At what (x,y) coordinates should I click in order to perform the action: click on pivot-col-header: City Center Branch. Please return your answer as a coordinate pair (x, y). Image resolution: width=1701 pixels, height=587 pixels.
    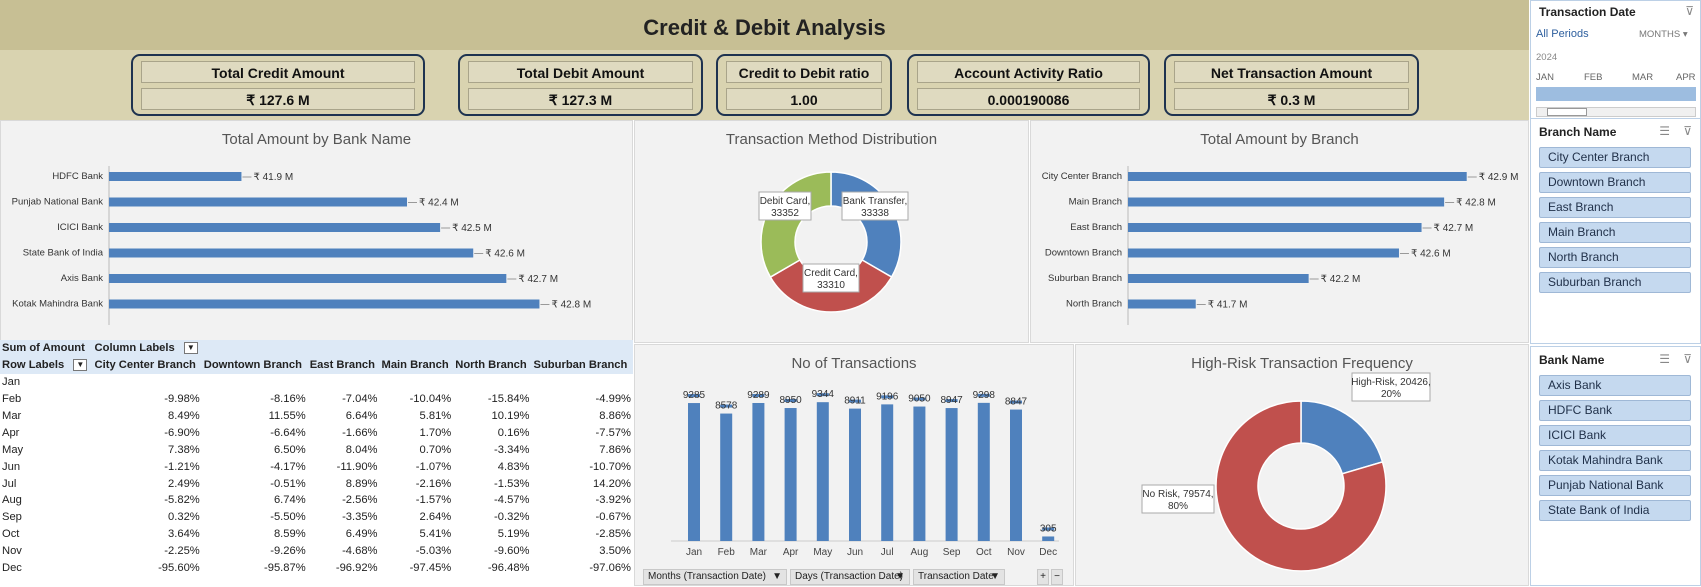
    Looking at the image, I should click on (145, 365).